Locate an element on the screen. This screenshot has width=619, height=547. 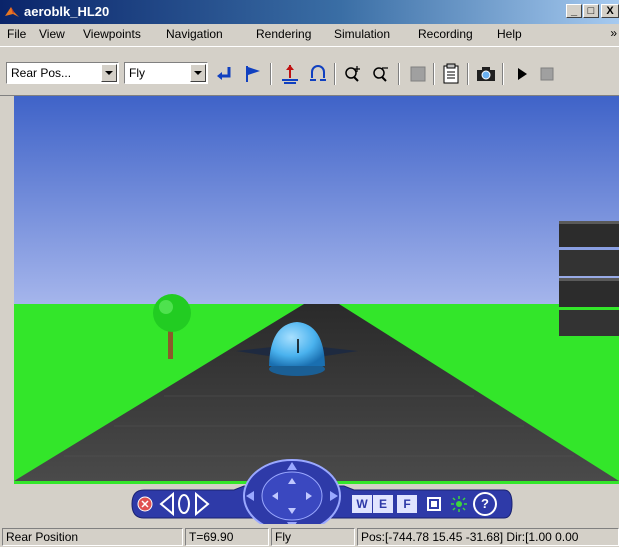
menu-recording: Recording is located at coordinates (445, 34).